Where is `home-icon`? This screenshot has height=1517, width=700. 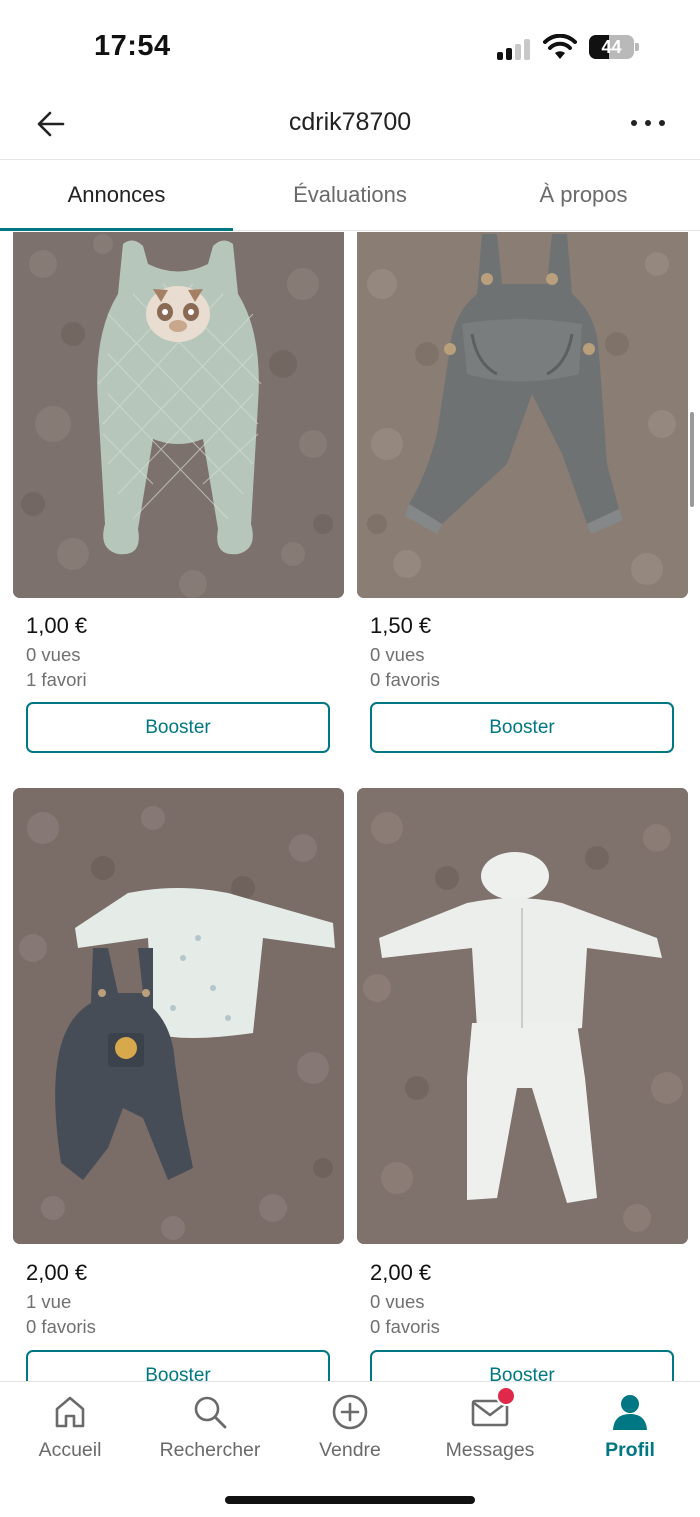
home-icon is located at coordinates (70, 1412).